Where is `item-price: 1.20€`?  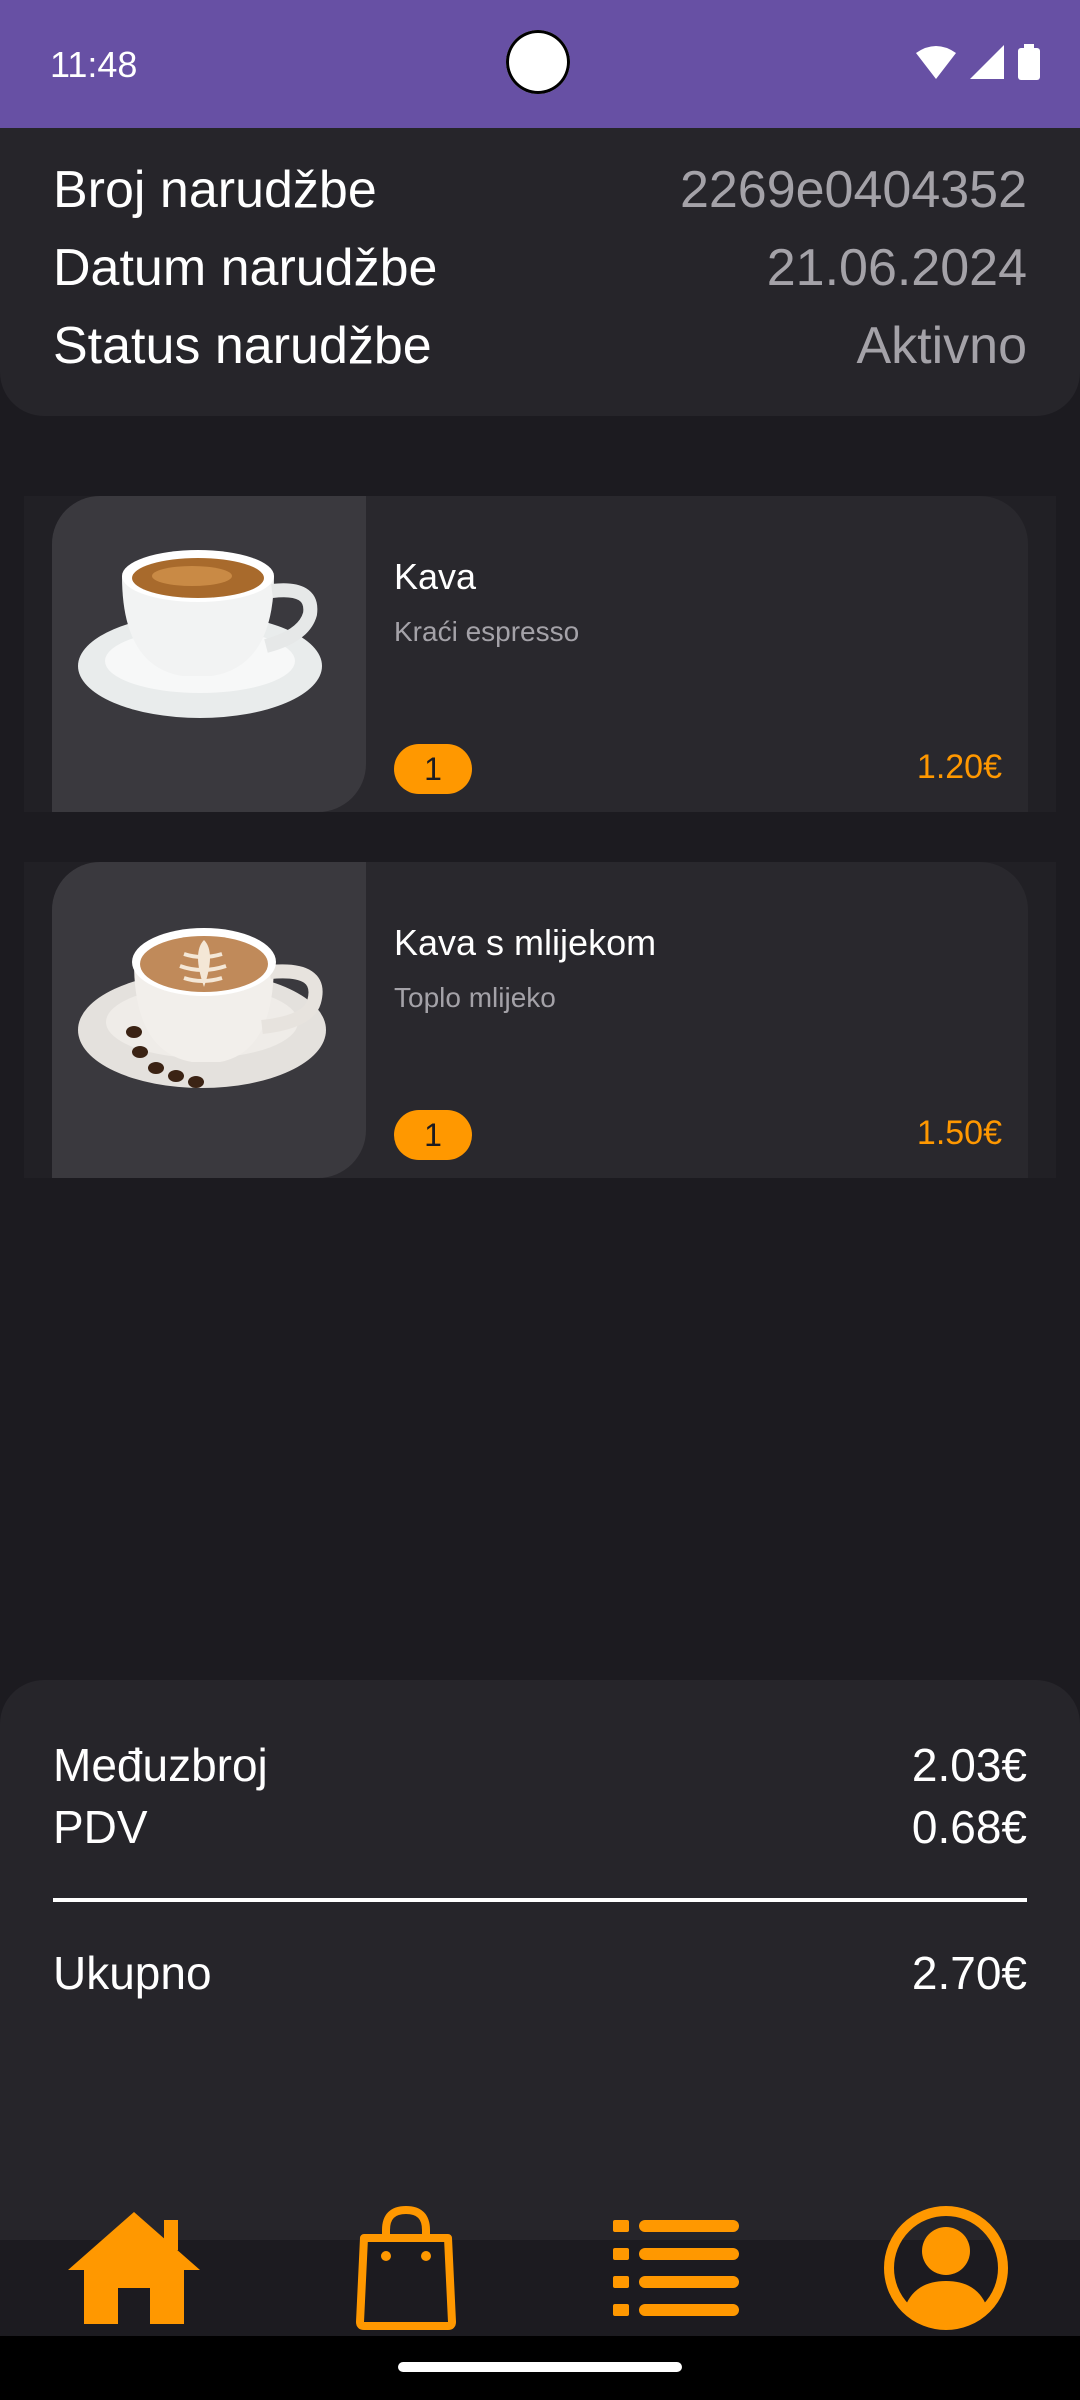 item-price: 1.20€ is located at coordinates (959, 767).